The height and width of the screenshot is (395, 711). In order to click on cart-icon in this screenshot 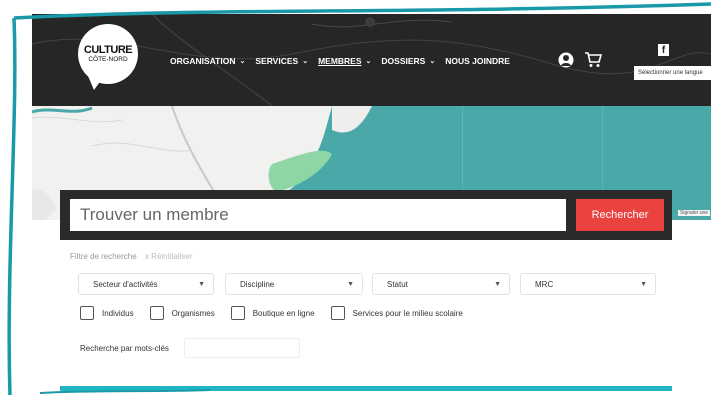, I will do `click(593, 60)`.